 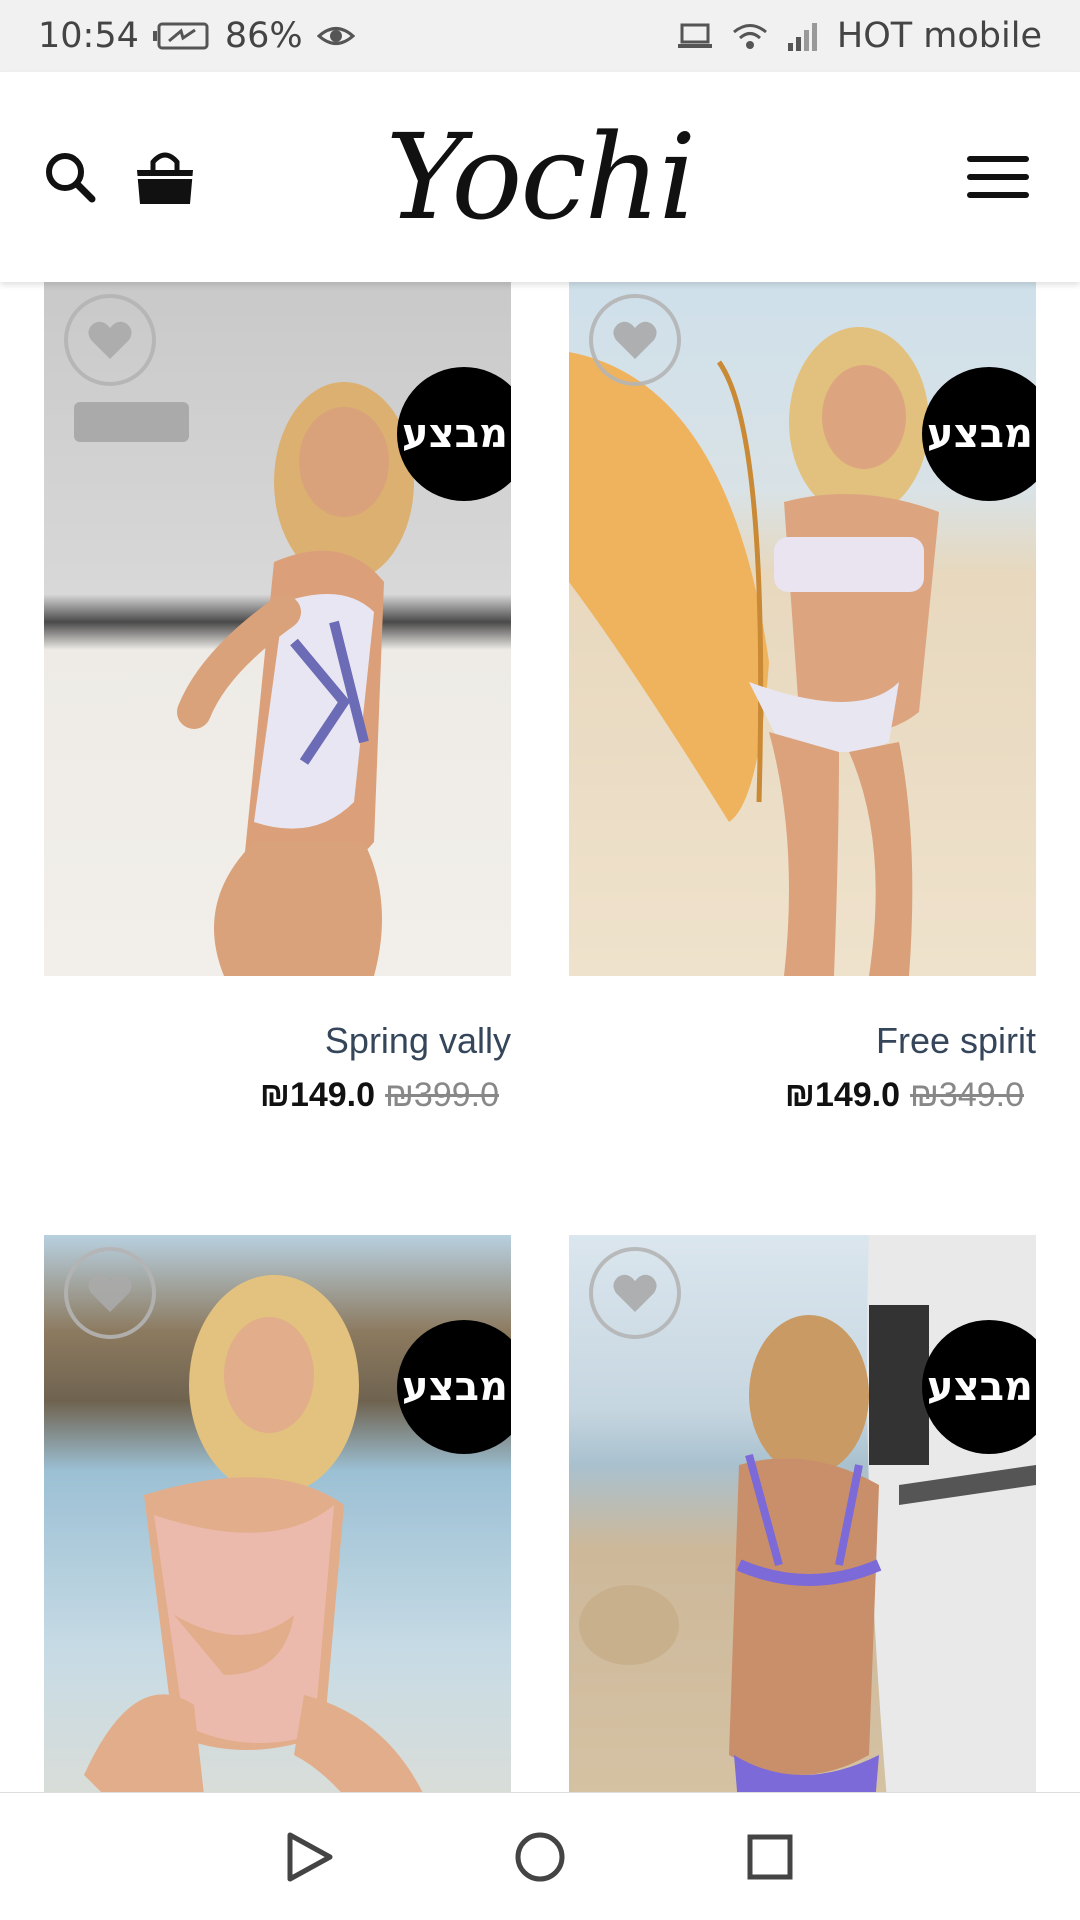 I want to click on original-price: ₪349.0, so click(x=967, y=1095).